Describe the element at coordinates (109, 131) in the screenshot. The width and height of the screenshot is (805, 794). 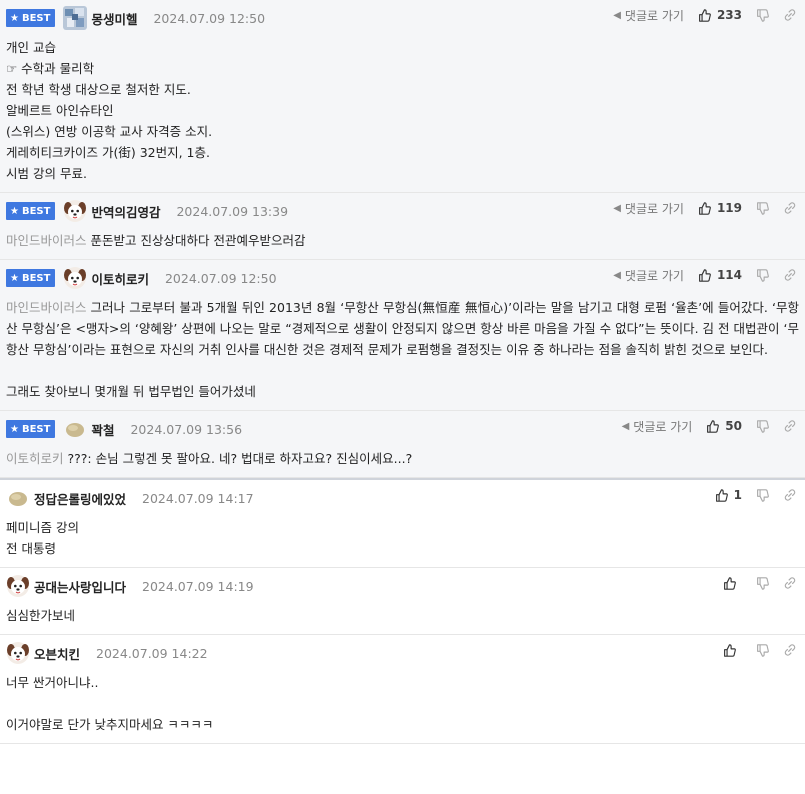
I see `comment-text: (스위스) 연방 이공학 교사 자격증 소지.` at that location.